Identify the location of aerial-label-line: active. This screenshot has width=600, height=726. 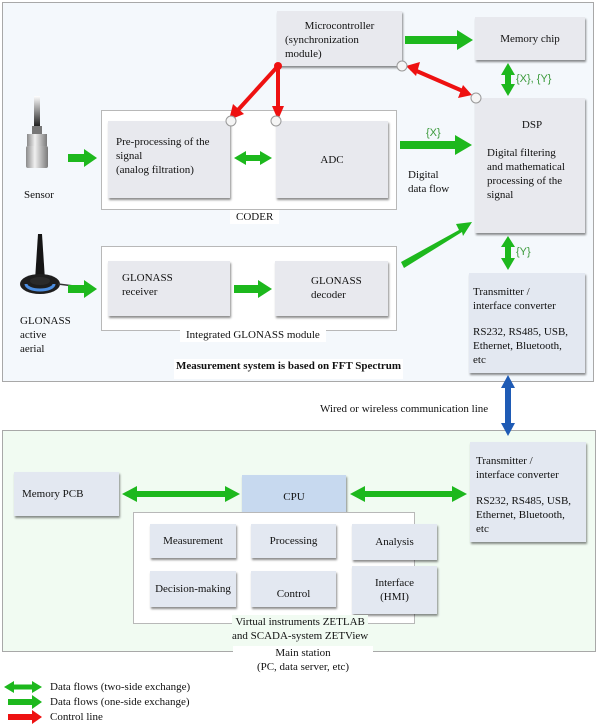
(33, 335).